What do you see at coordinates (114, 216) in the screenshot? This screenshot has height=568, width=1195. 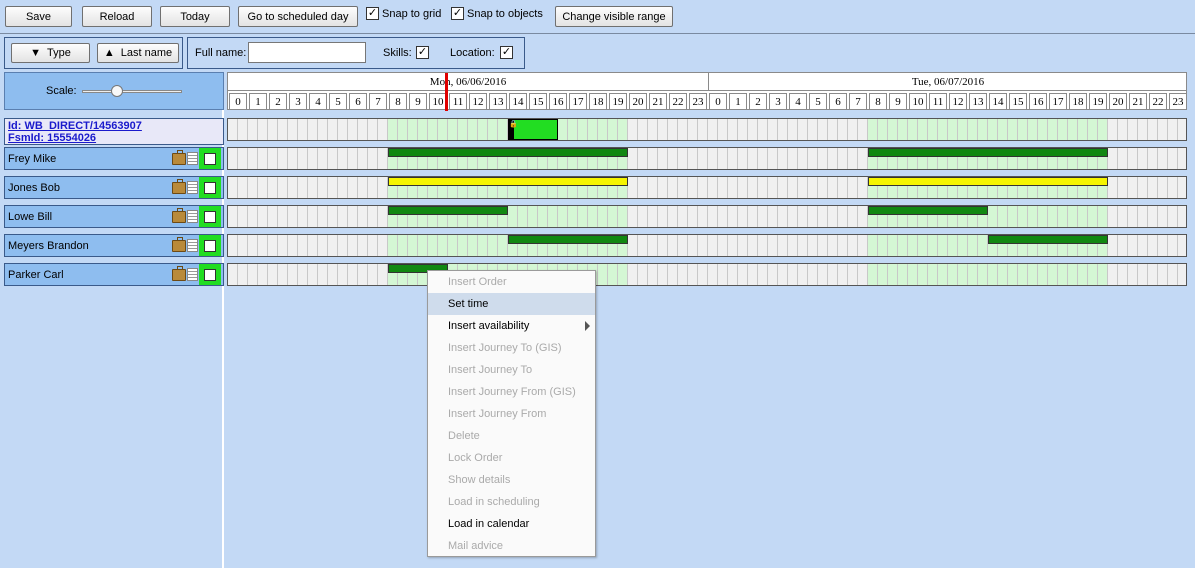 I see `resource-row: Lowe Bill` at bounding box center [114, 216].